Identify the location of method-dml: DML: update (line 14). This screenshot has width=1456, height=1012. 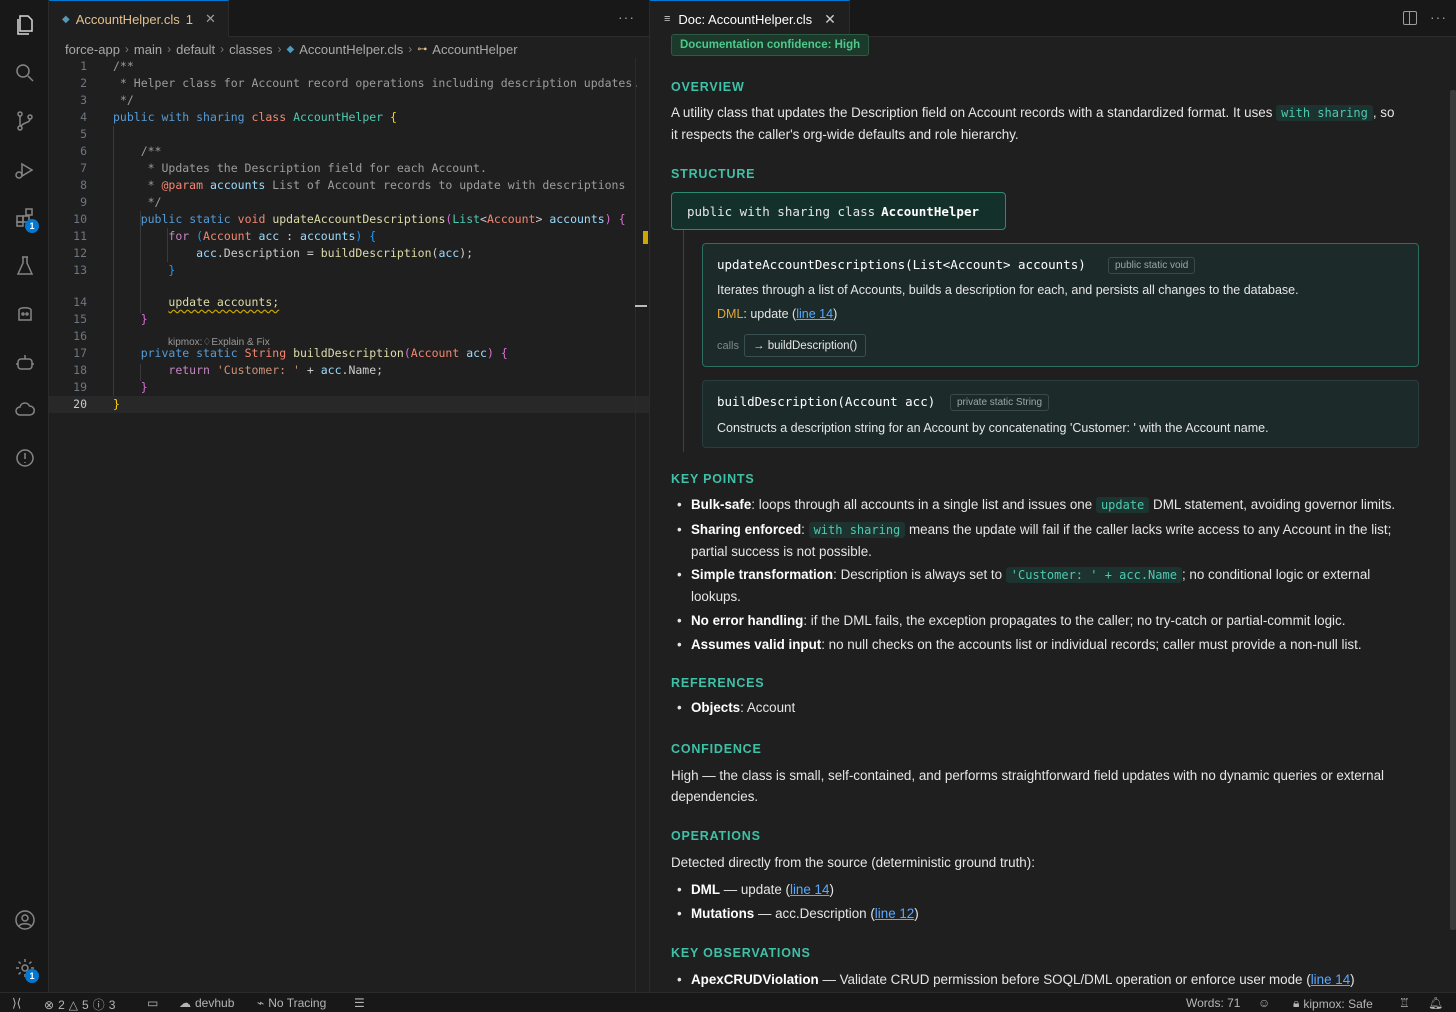
(777, 314).